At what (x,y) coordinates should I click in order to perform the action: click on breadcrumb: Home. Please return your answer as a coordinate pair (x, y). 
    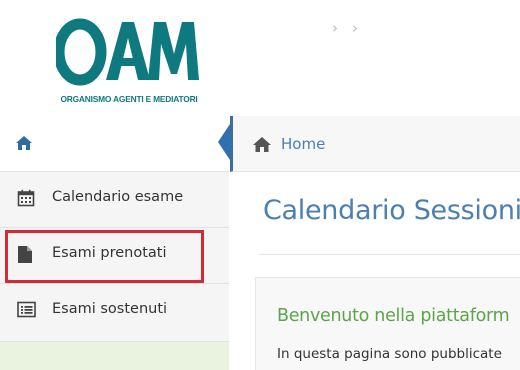
    Looking at the image, I should click on (375, 144).